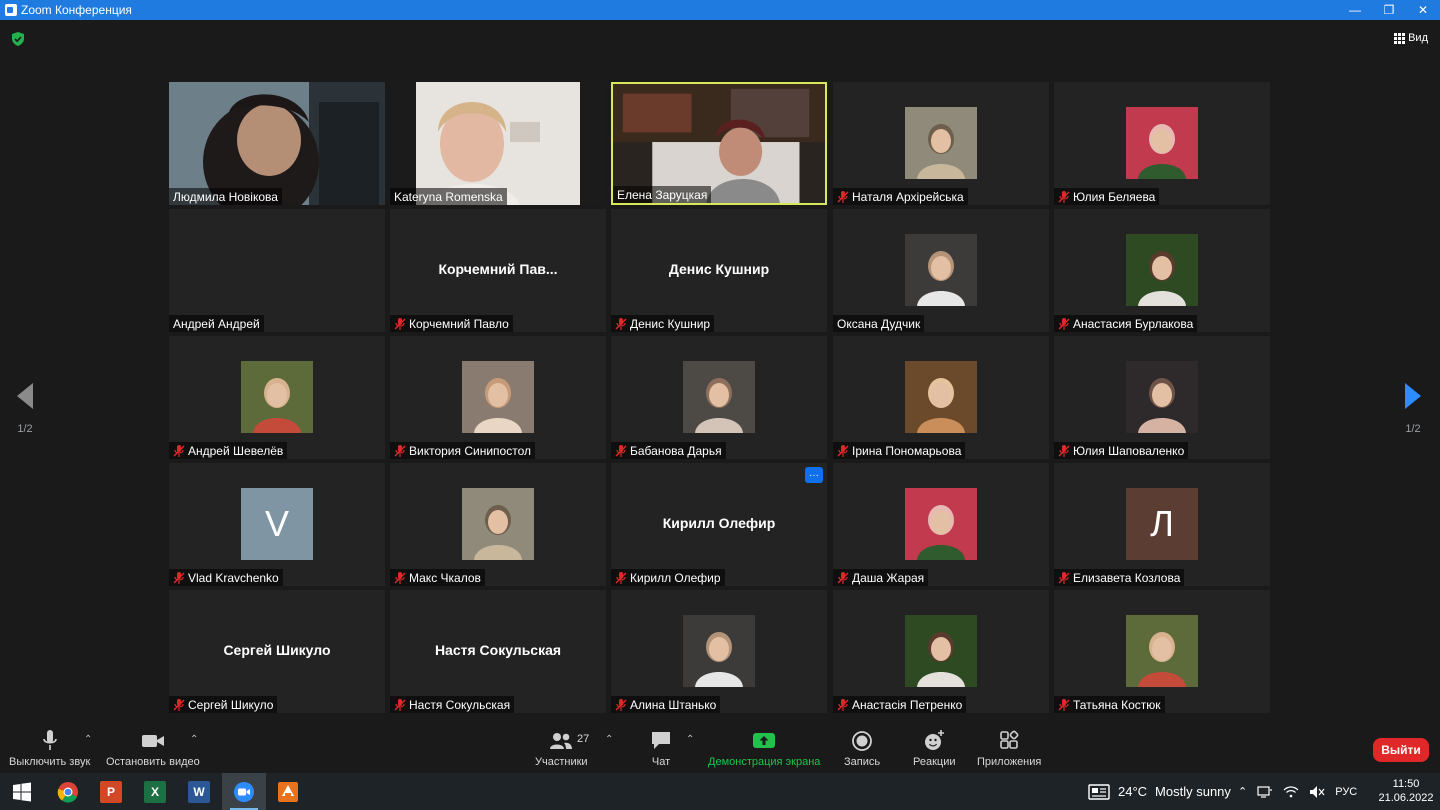 The width and height of the screenshot is (1440, 810). What do you see at coordinates (1162, 524) in the screenshot?
I see `participant-tile: Л Елизавета Козлова` at bounding box center [1162, 524].